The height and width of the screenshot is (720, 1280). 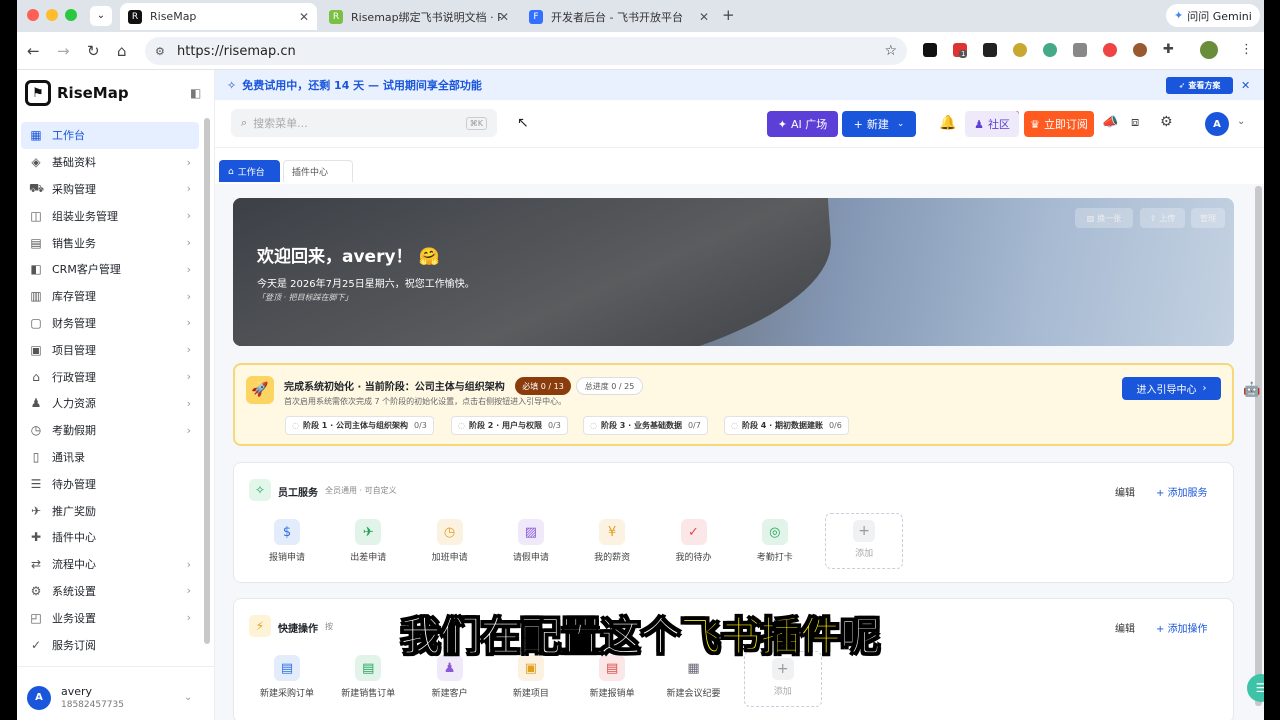 What do you see at coordinates (645, 425) in the screenshot?
I see `stage-chip: ◌ 阶段 3 · 业务基础数据 0/7` at bounding box center [645, 425].